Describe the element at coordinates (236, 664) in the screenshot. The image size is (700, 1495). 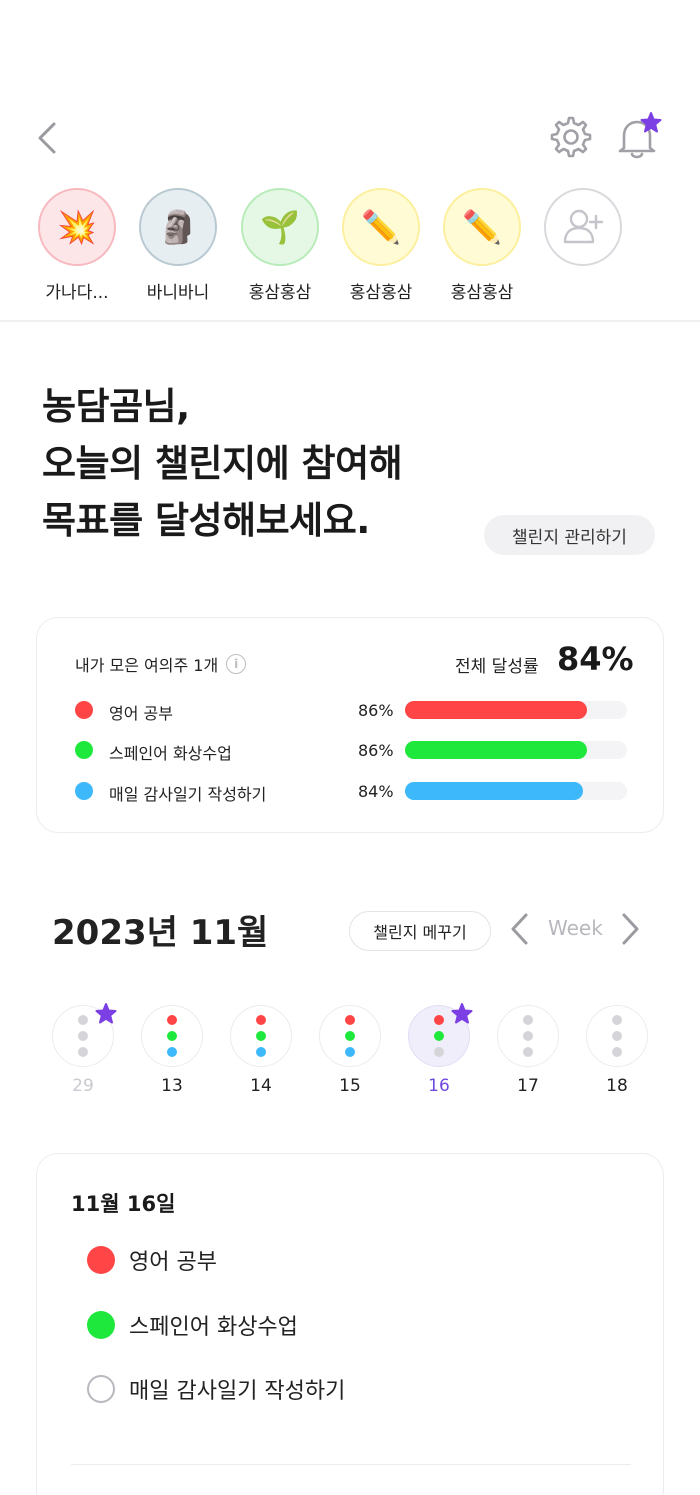
I see `info-icon: i` at that location.